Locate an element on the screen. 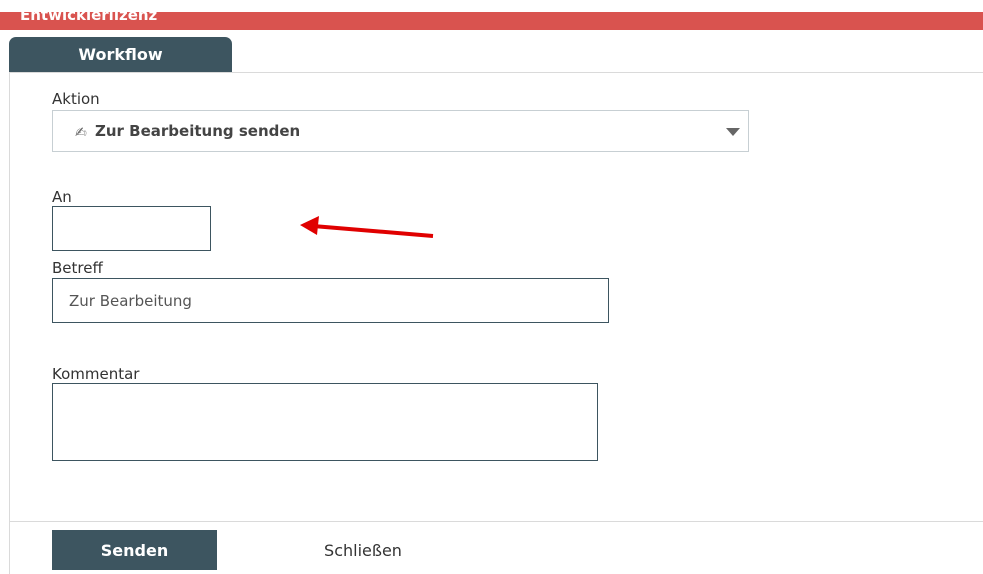 This screenshot has height=574, width=983. an-label: An is located at coordinates (62, 197).